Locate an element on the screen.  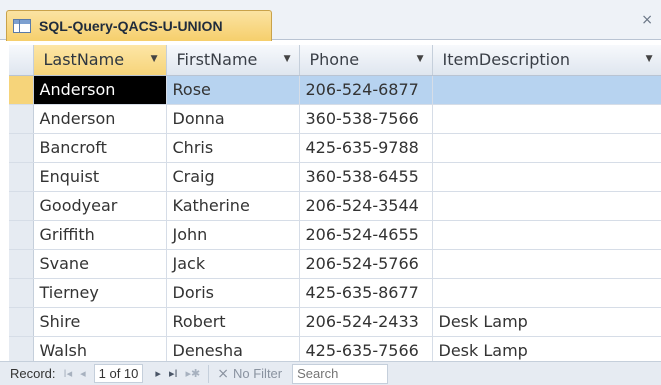
cell-phone: 206-524-4655 is located at coordinates (366, 235).